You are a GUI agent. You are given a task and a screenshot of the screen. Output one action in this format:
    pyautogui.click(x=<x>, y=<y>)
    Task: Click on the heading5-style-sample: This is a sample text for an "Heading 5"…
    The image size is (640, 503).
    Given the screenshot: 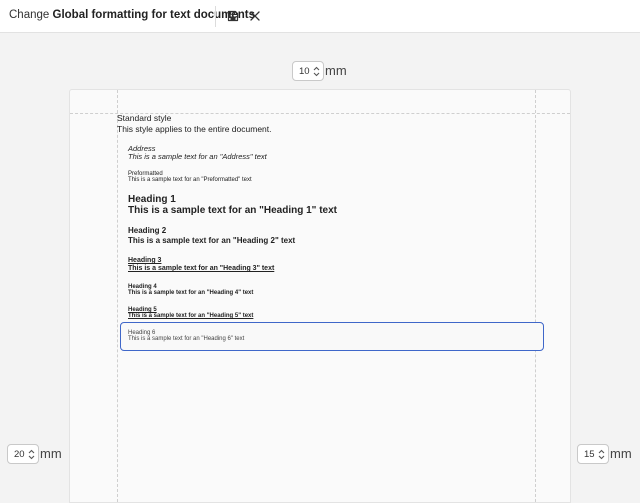 What is the action you would take?
    pyautogui.click(x=190, y=316)
    